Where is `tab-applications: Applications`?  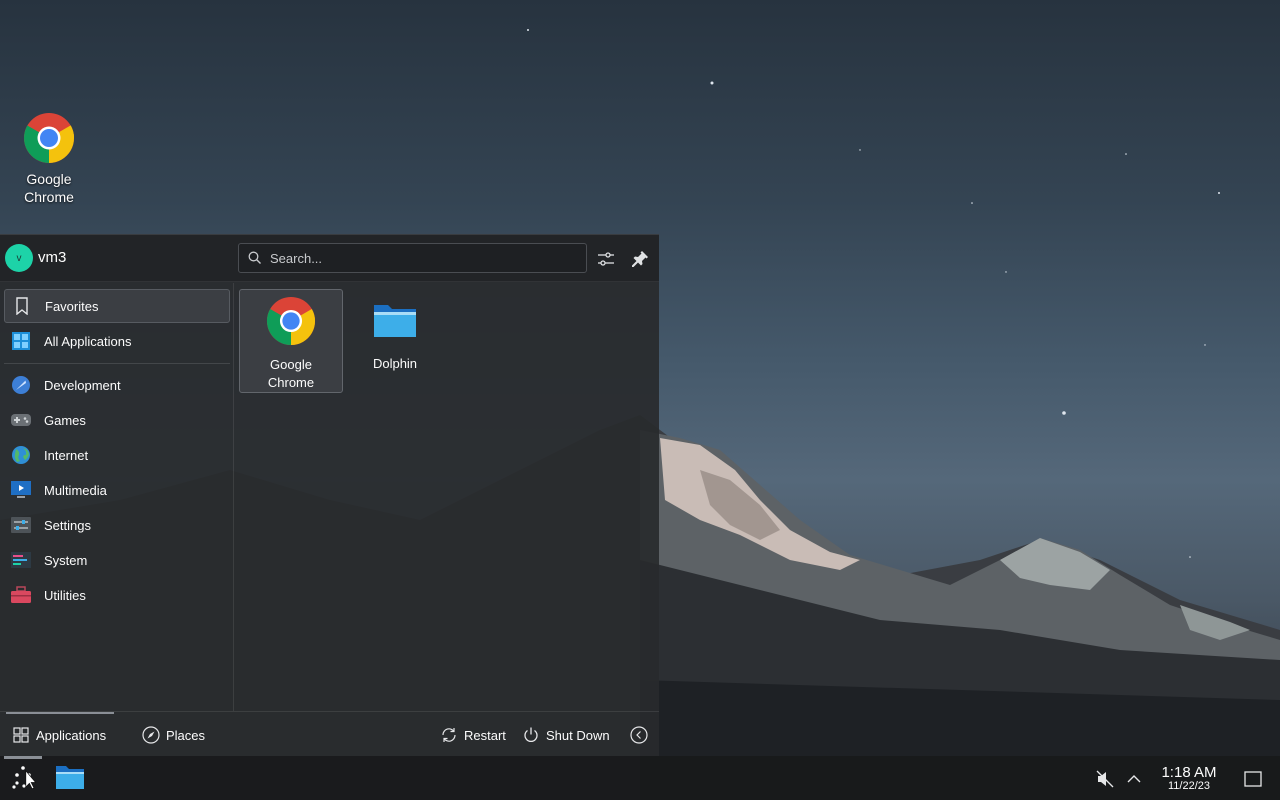
tab-applications: Applications is located at coordinates (59, 735).